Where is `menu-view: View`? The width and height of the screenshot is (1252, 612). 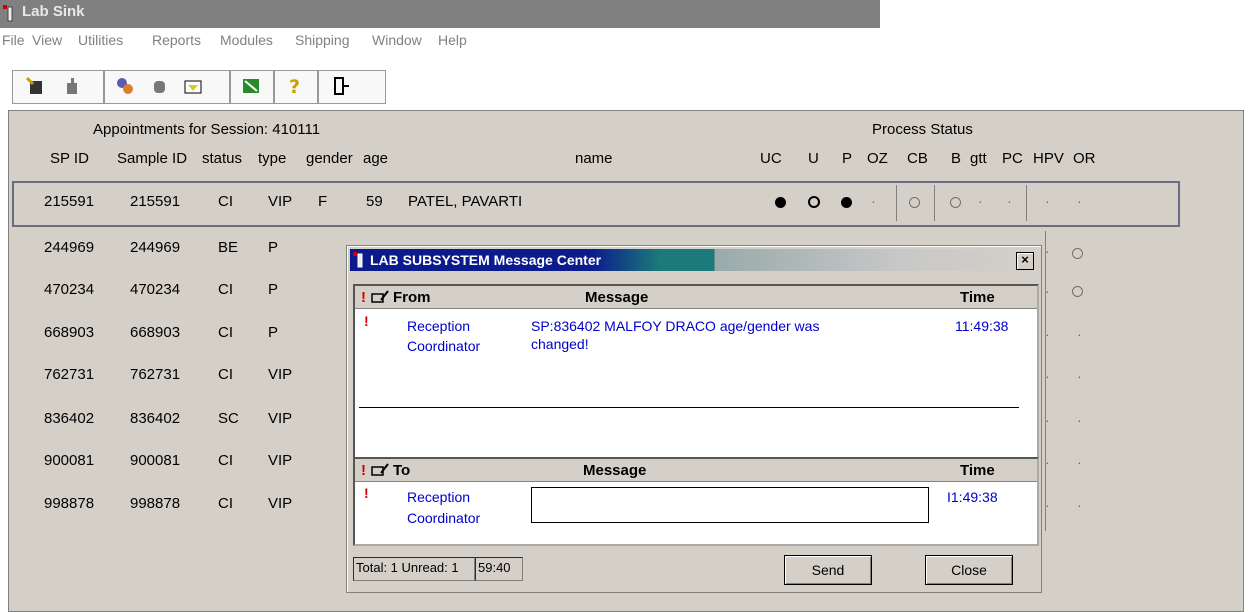
menu-view: View is located at coordinates (47, 40).